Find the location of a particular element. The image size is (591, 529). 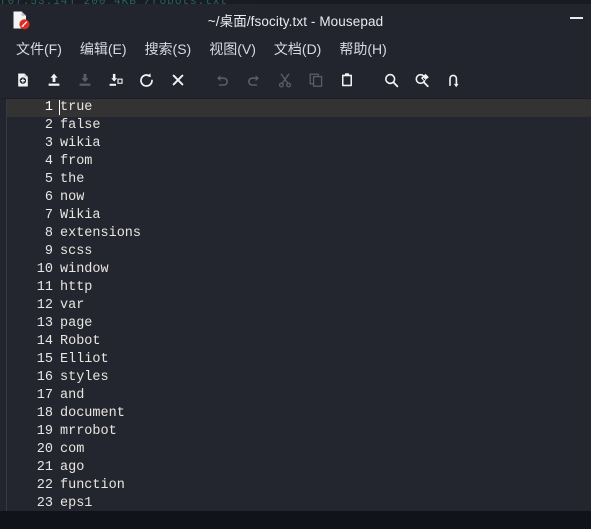

line-text: from is located at coordinates (75, 162).